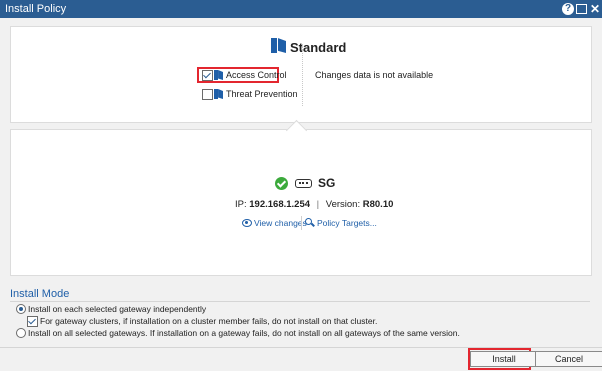 The image size is (602, 371). I want to click on policy-name: Standard, so click(318, 47).